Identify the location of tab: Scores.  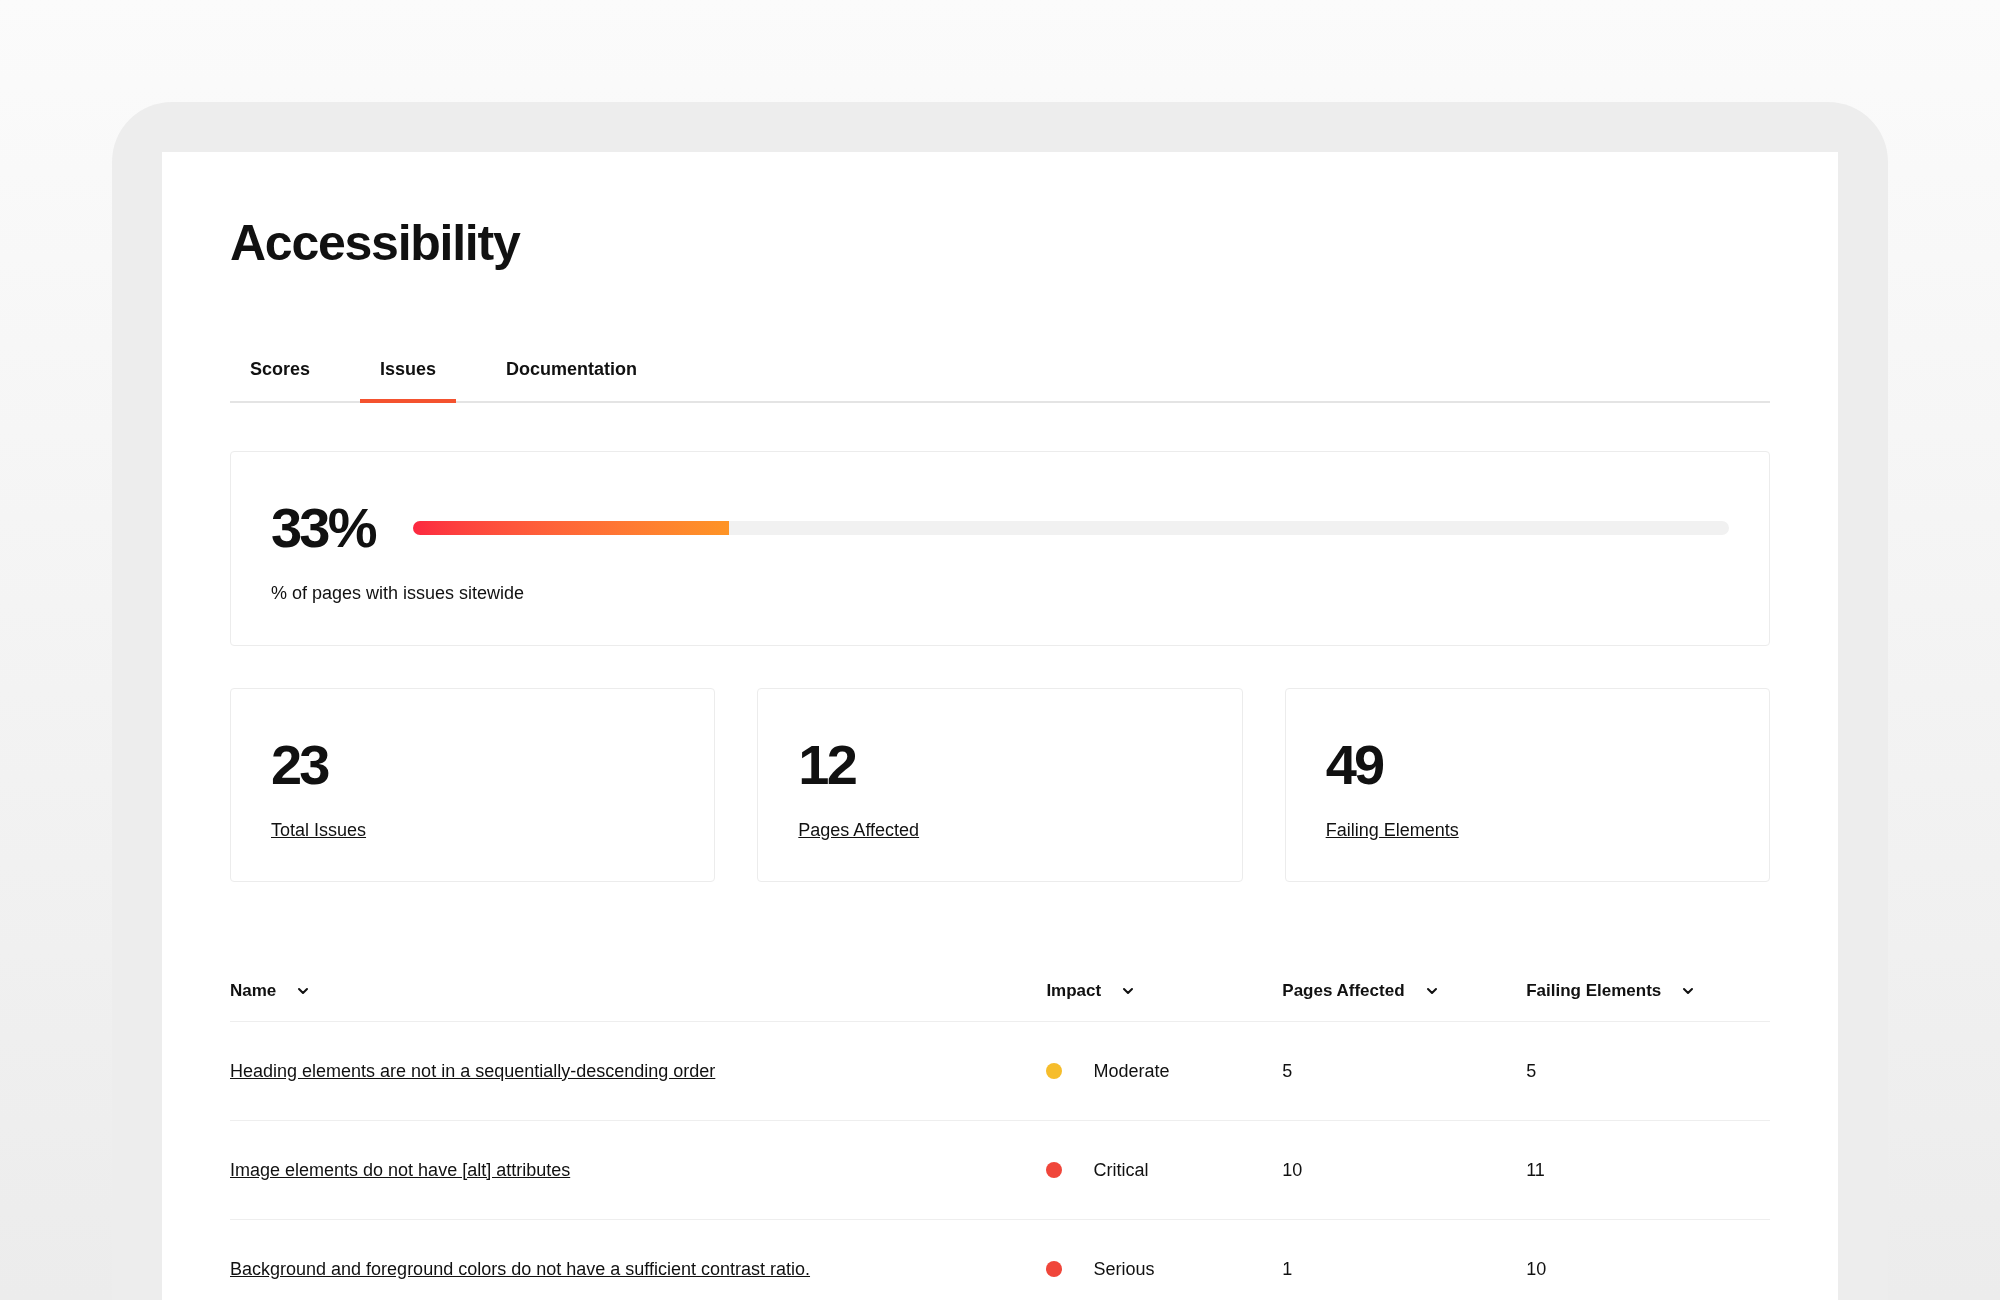
(280, 379).